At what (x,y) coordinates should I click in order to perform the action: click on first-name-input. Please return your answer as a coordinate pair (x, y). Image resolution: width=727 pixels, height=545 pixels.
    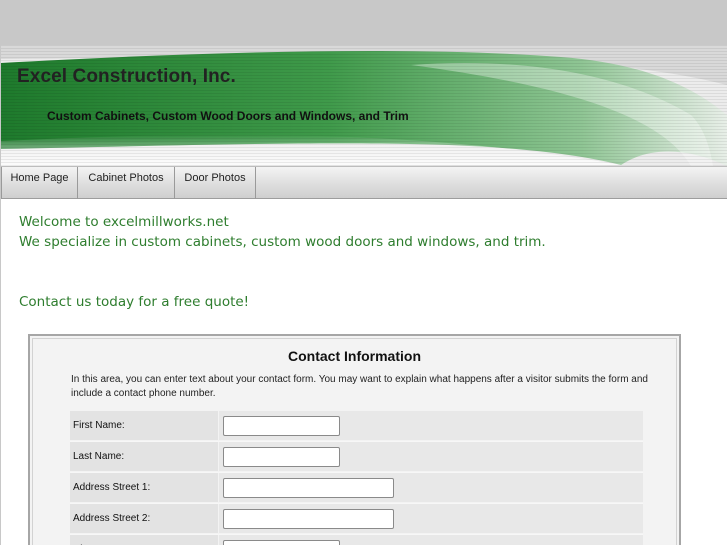
    Looking at the image, I should click on (281, 426).